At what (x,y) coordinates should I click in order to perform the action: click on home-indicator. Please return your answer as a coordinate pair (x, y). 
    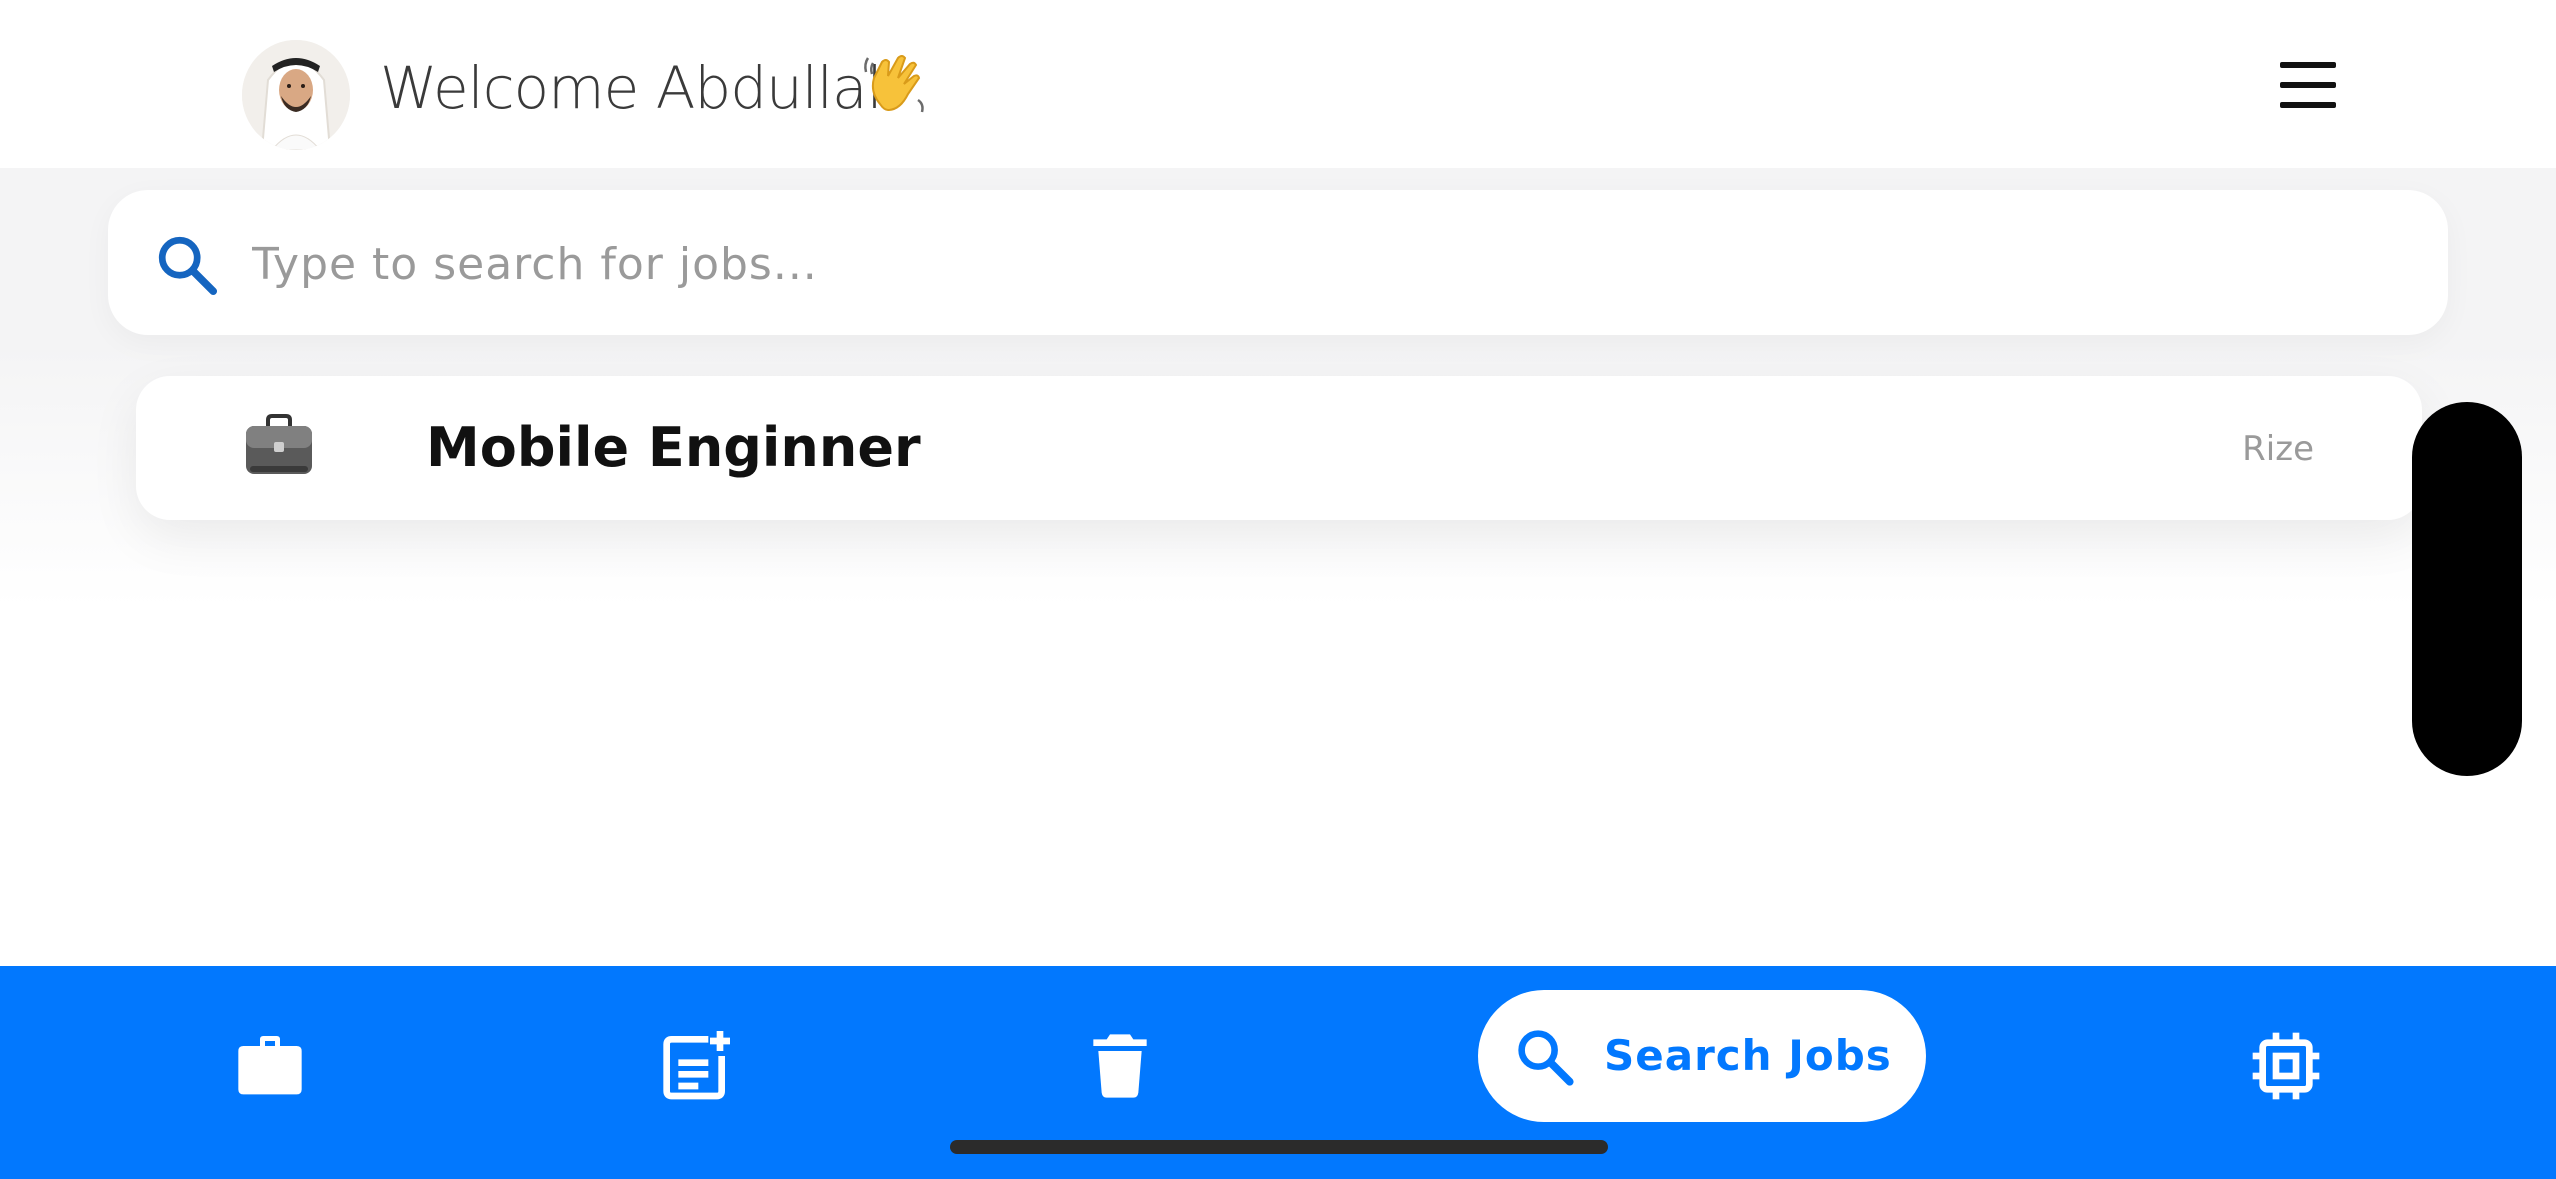
    Looking at the image, I should click on (1279, 1147).